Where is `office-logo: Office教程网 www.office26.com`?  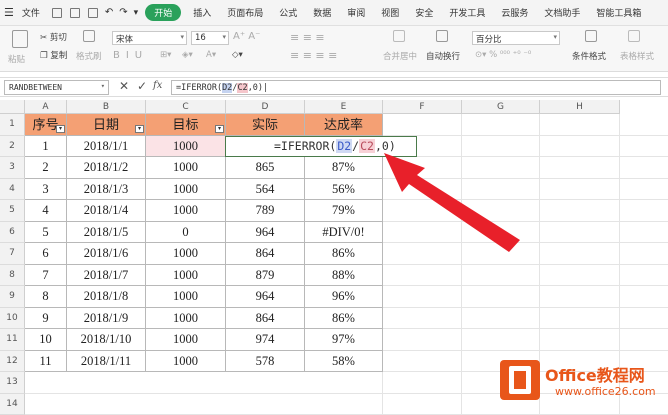
office-logo: Office教程网 www.office26.com is located at coordinates (581, 382).